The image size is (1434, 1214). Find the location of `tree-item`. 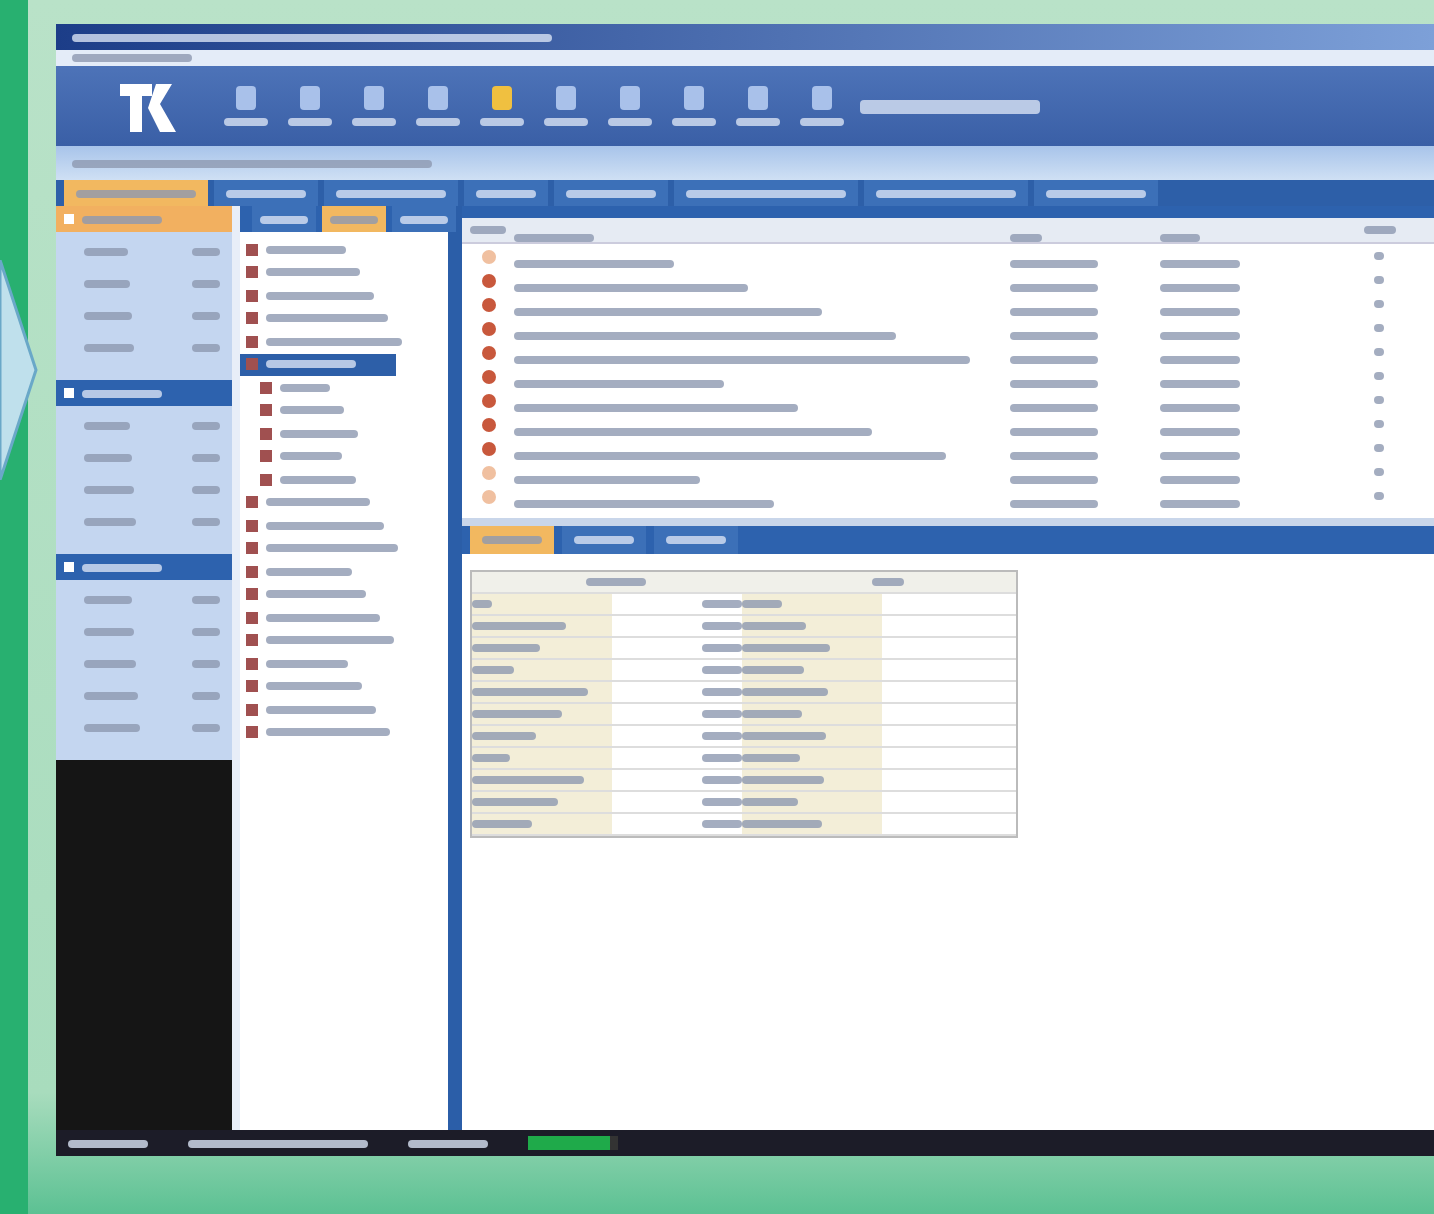

tree-item is located at coordinates (318, 364).